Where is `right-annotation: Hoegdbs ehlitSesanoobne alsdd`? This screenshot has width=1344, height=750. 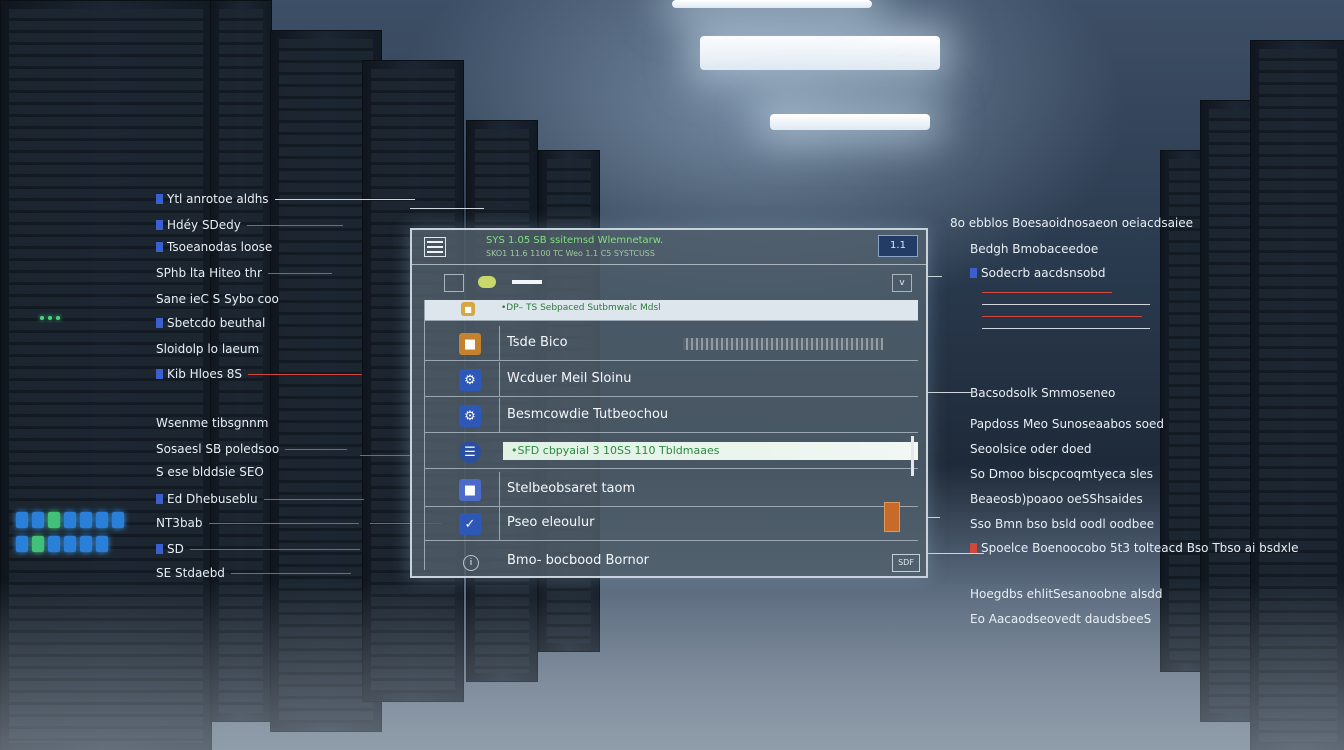 right-annotation: Hoegdbs ehlitSesanoobne alsdd is located at coordinates (1066, 594).